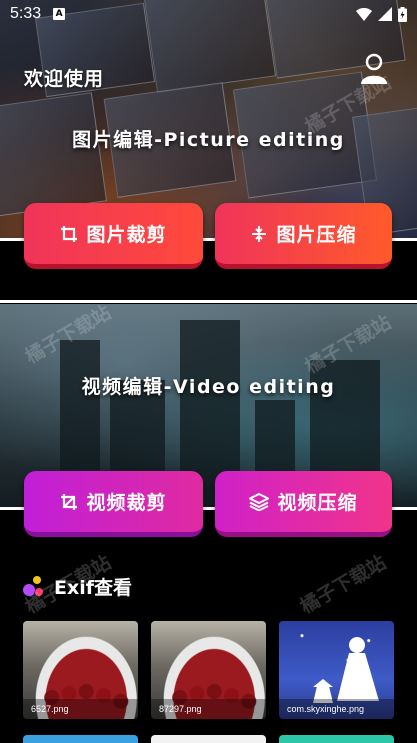  I want to click on video-editing-title: 视频编辑-Video editing, so click(208, 387).